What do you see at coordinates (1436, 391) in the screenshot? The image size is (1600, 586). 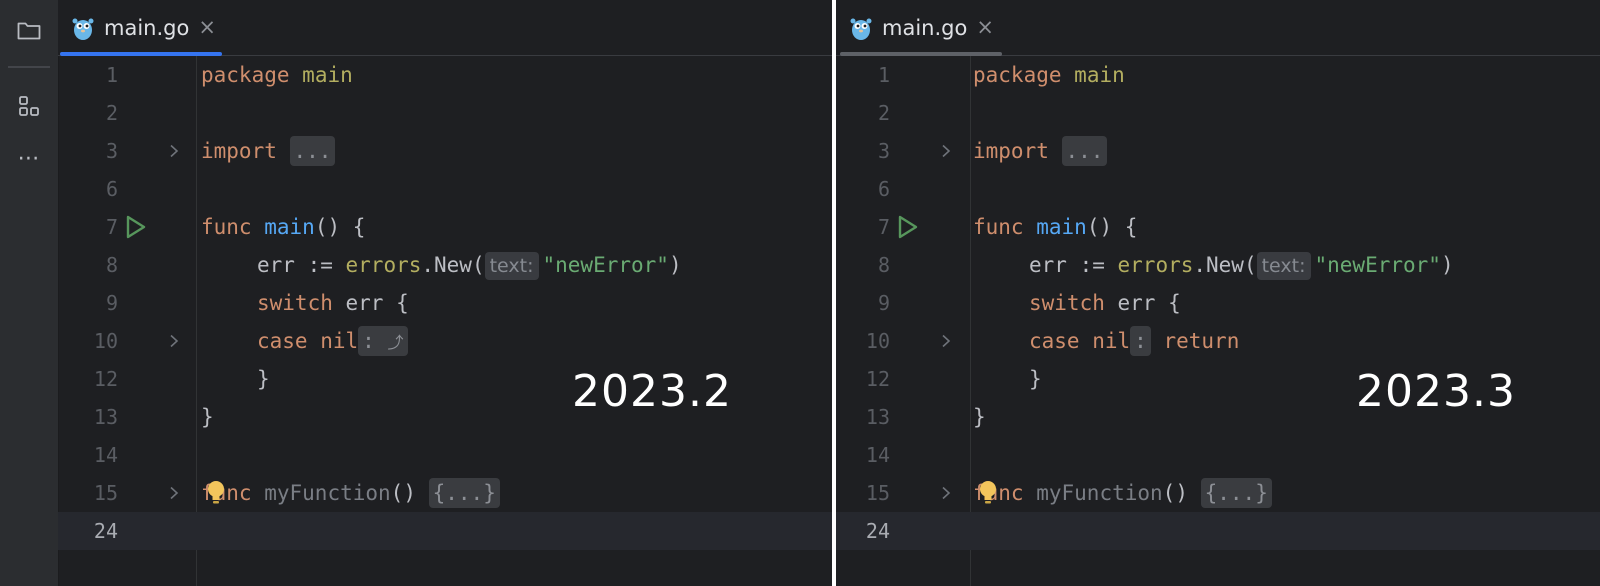 I see `version-label: 2023.3` at bounding box center [1436, 391].